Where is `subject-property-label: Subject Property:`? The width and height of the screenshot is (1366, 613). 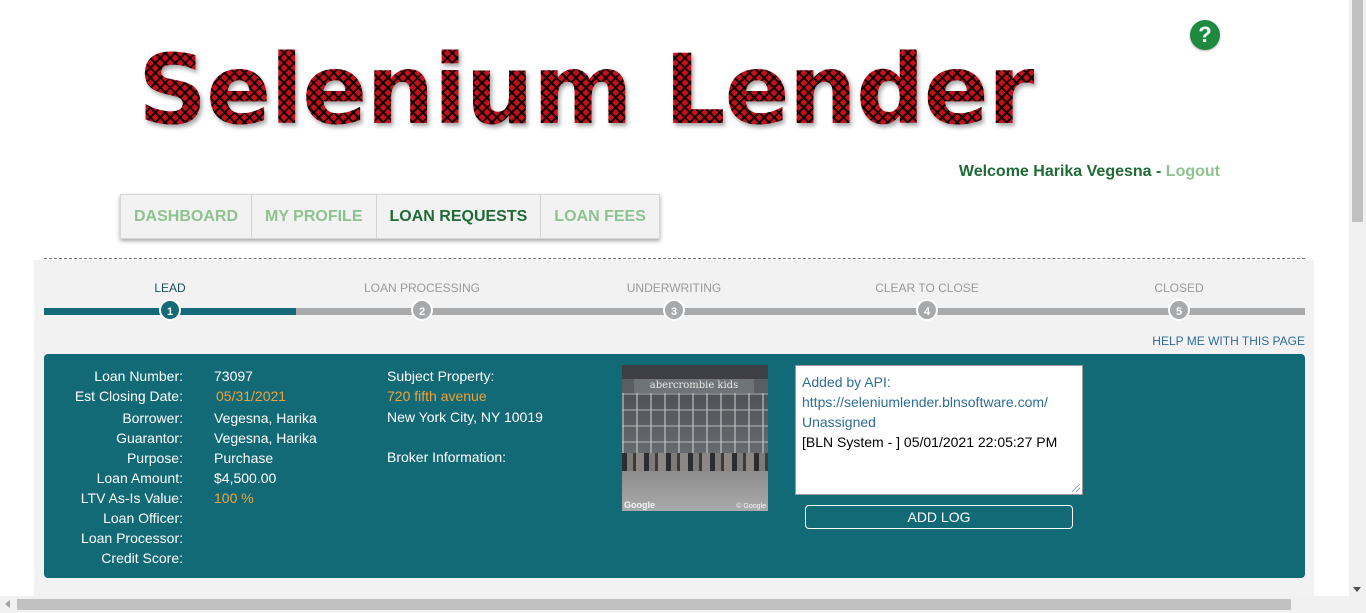 subject-property-label: Subject Property: is located at coordinates (441, 376).